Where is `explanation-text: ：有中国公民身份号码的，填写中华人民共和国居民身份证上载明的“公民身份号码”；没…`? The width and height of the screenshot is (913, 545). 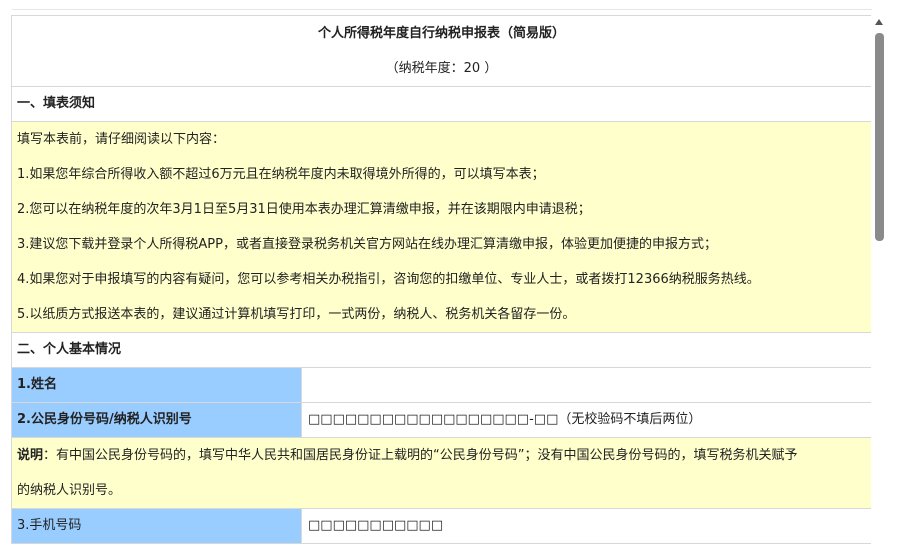 explanation-text: ：有中国公民身份号码的，填写中华人民共和国居民身份证上载明的“公民身份号码”；没… is located at coordinates (420, 455).